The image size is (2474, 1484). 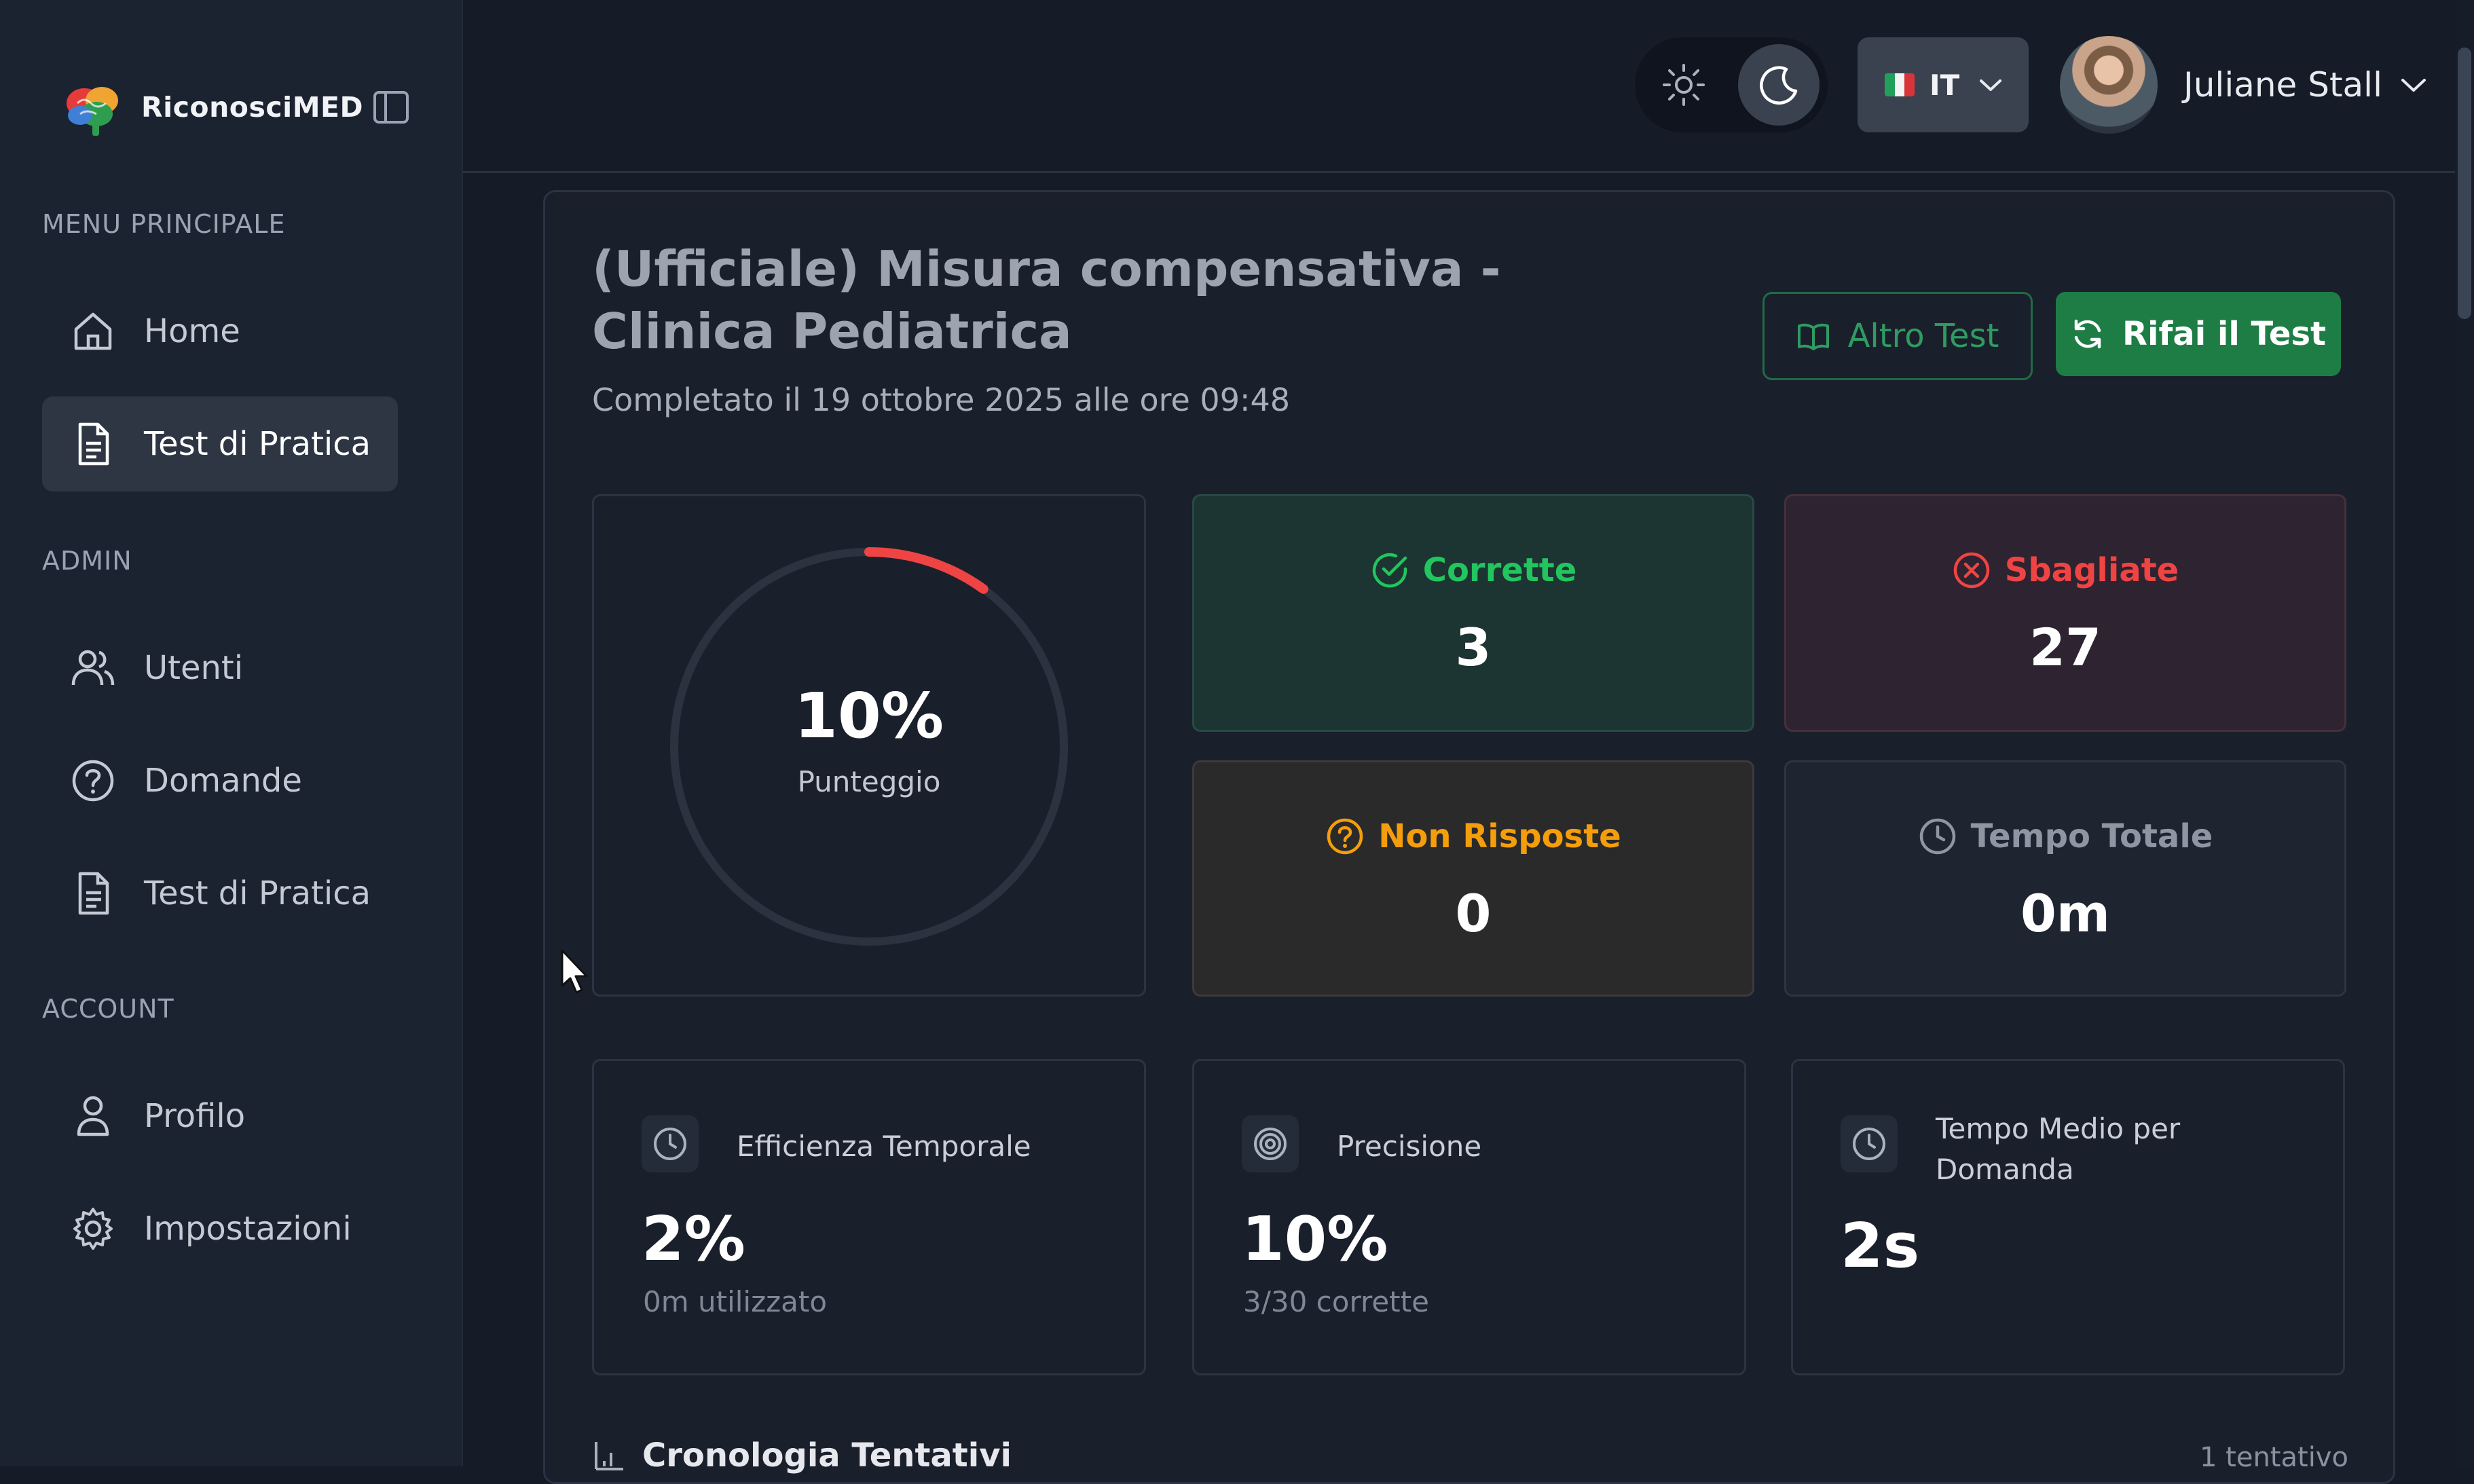 What do you see at coordinates (827, 1455) in the screenshot?
I see `attempt-history-title: Cronologia Tentativi` at bounding box center [827, 1455].